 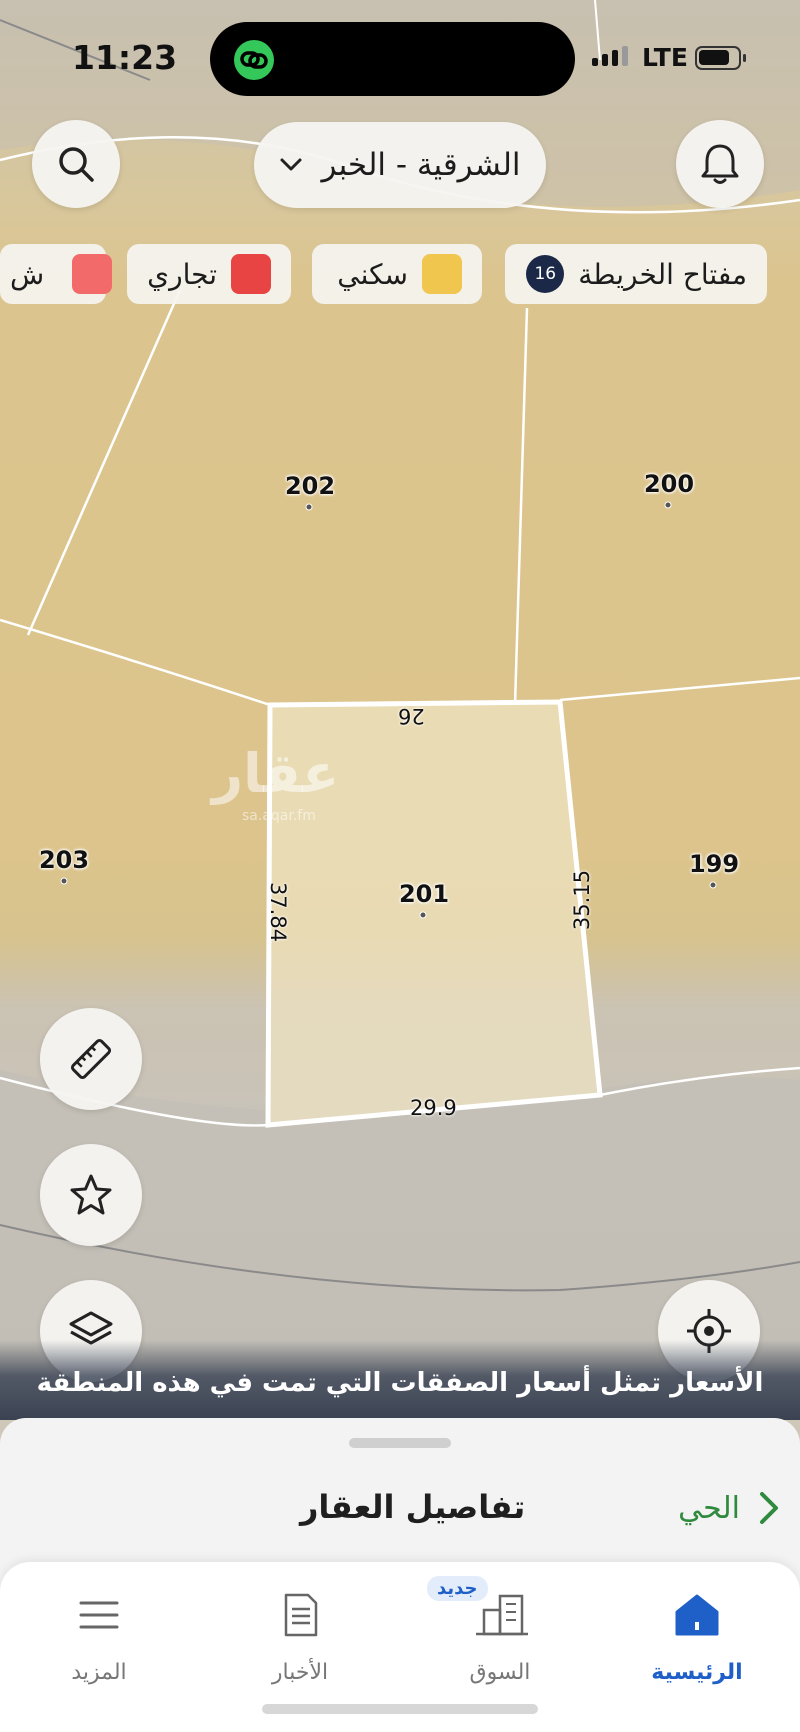 I want to click on chevron-down-icon, so click(x=291, y=164).